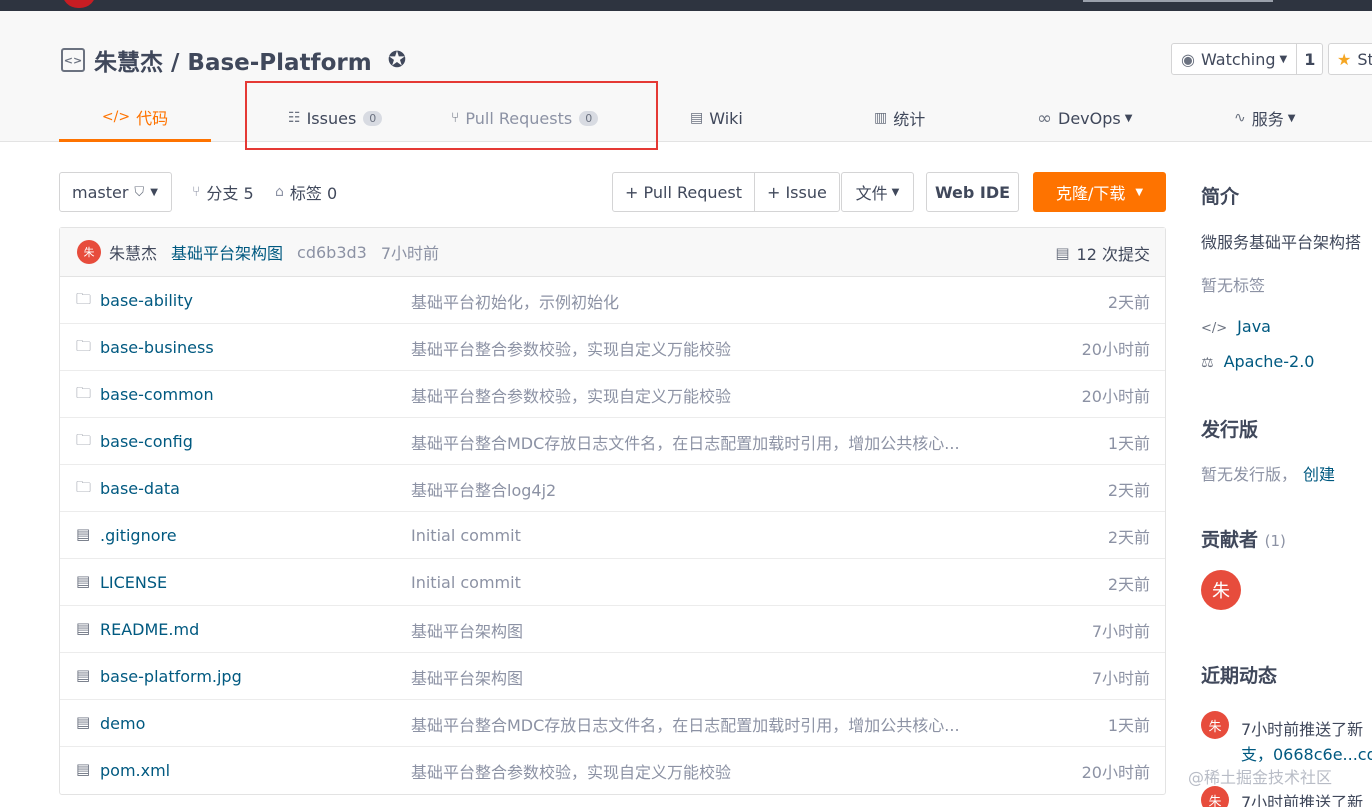 This screenshot has height=807, width=1372. Describe the element at coordinates (899, 118) in the screenshot. I see `tab-stats: ▥ 统计` at that location.